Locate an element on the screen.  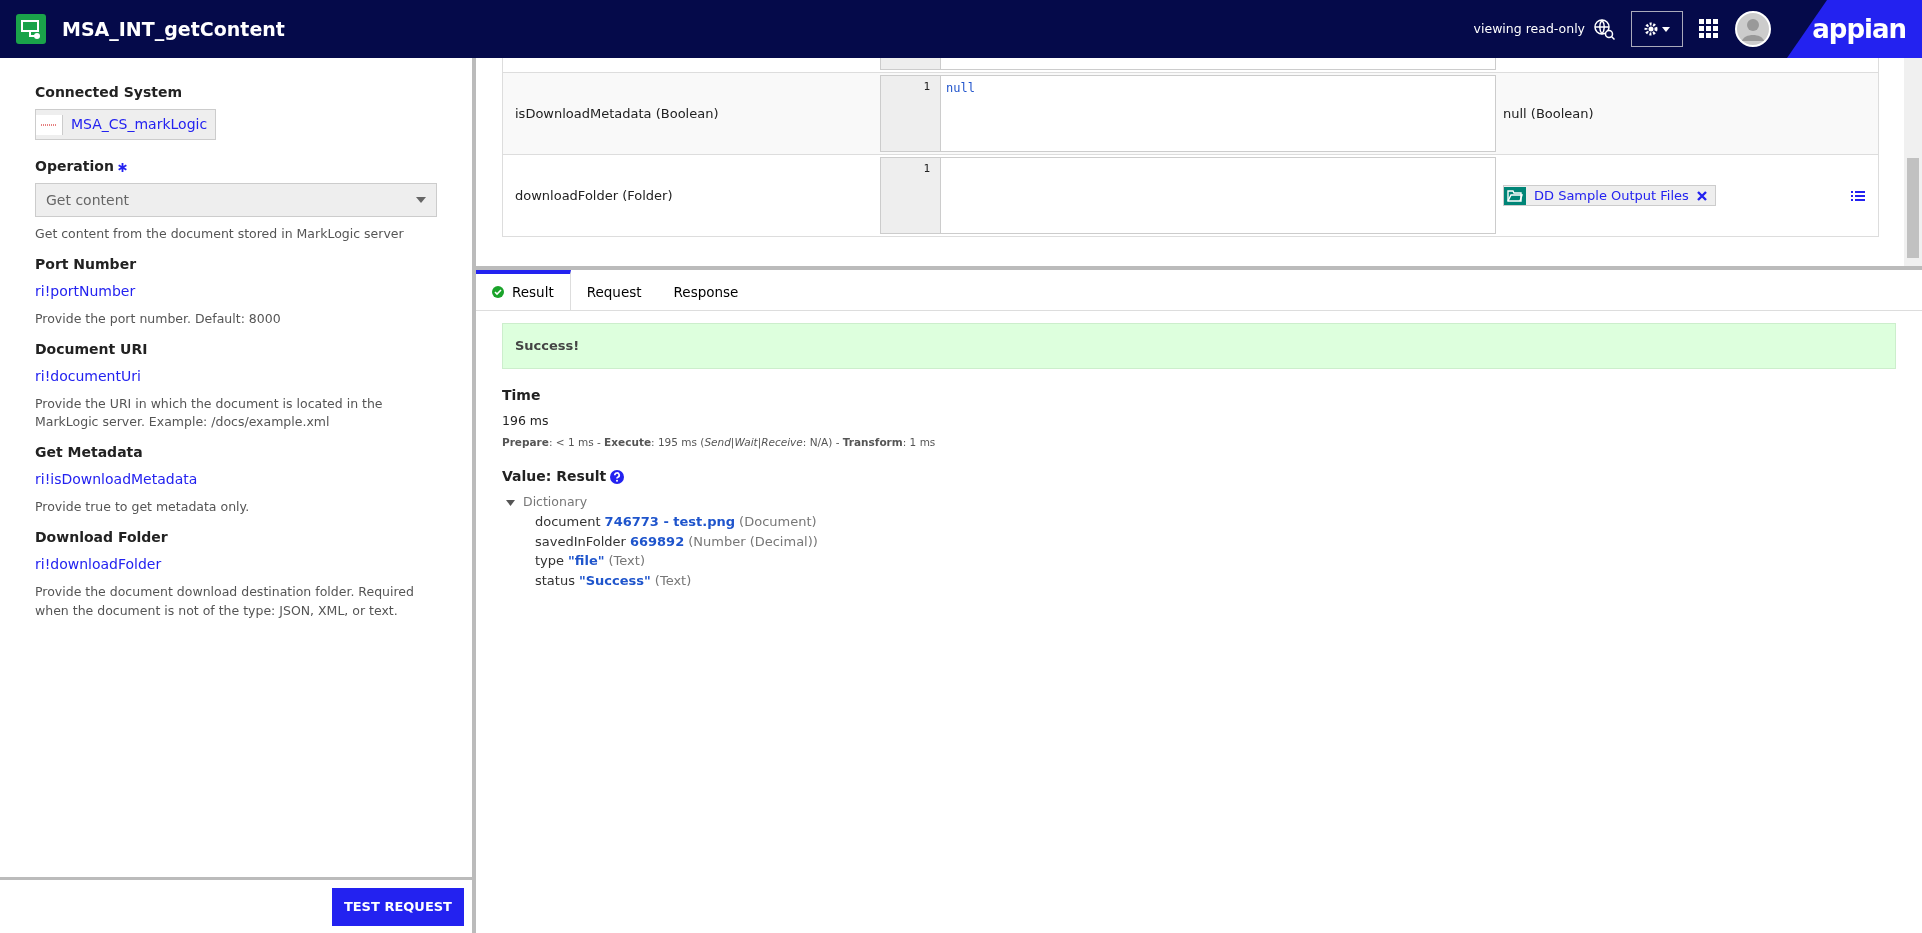
tree-value: "Success" is located at coordinates (614, 580).